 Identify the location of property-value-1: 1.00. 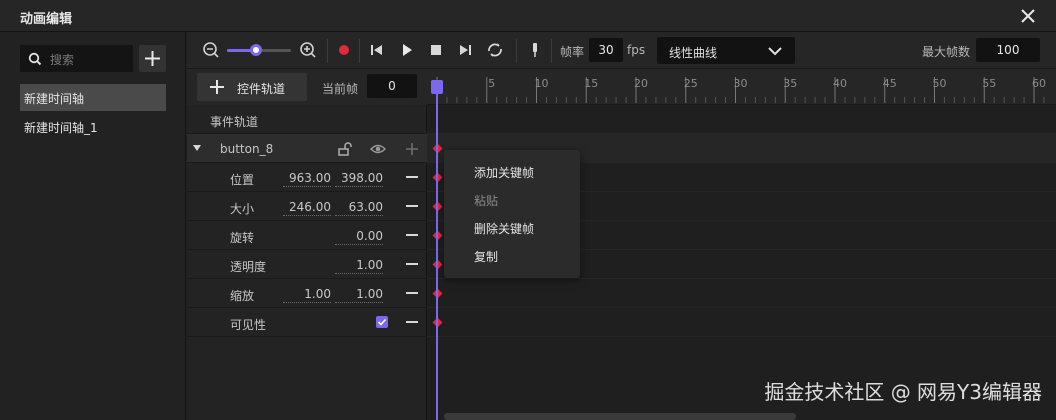
(307, 295).